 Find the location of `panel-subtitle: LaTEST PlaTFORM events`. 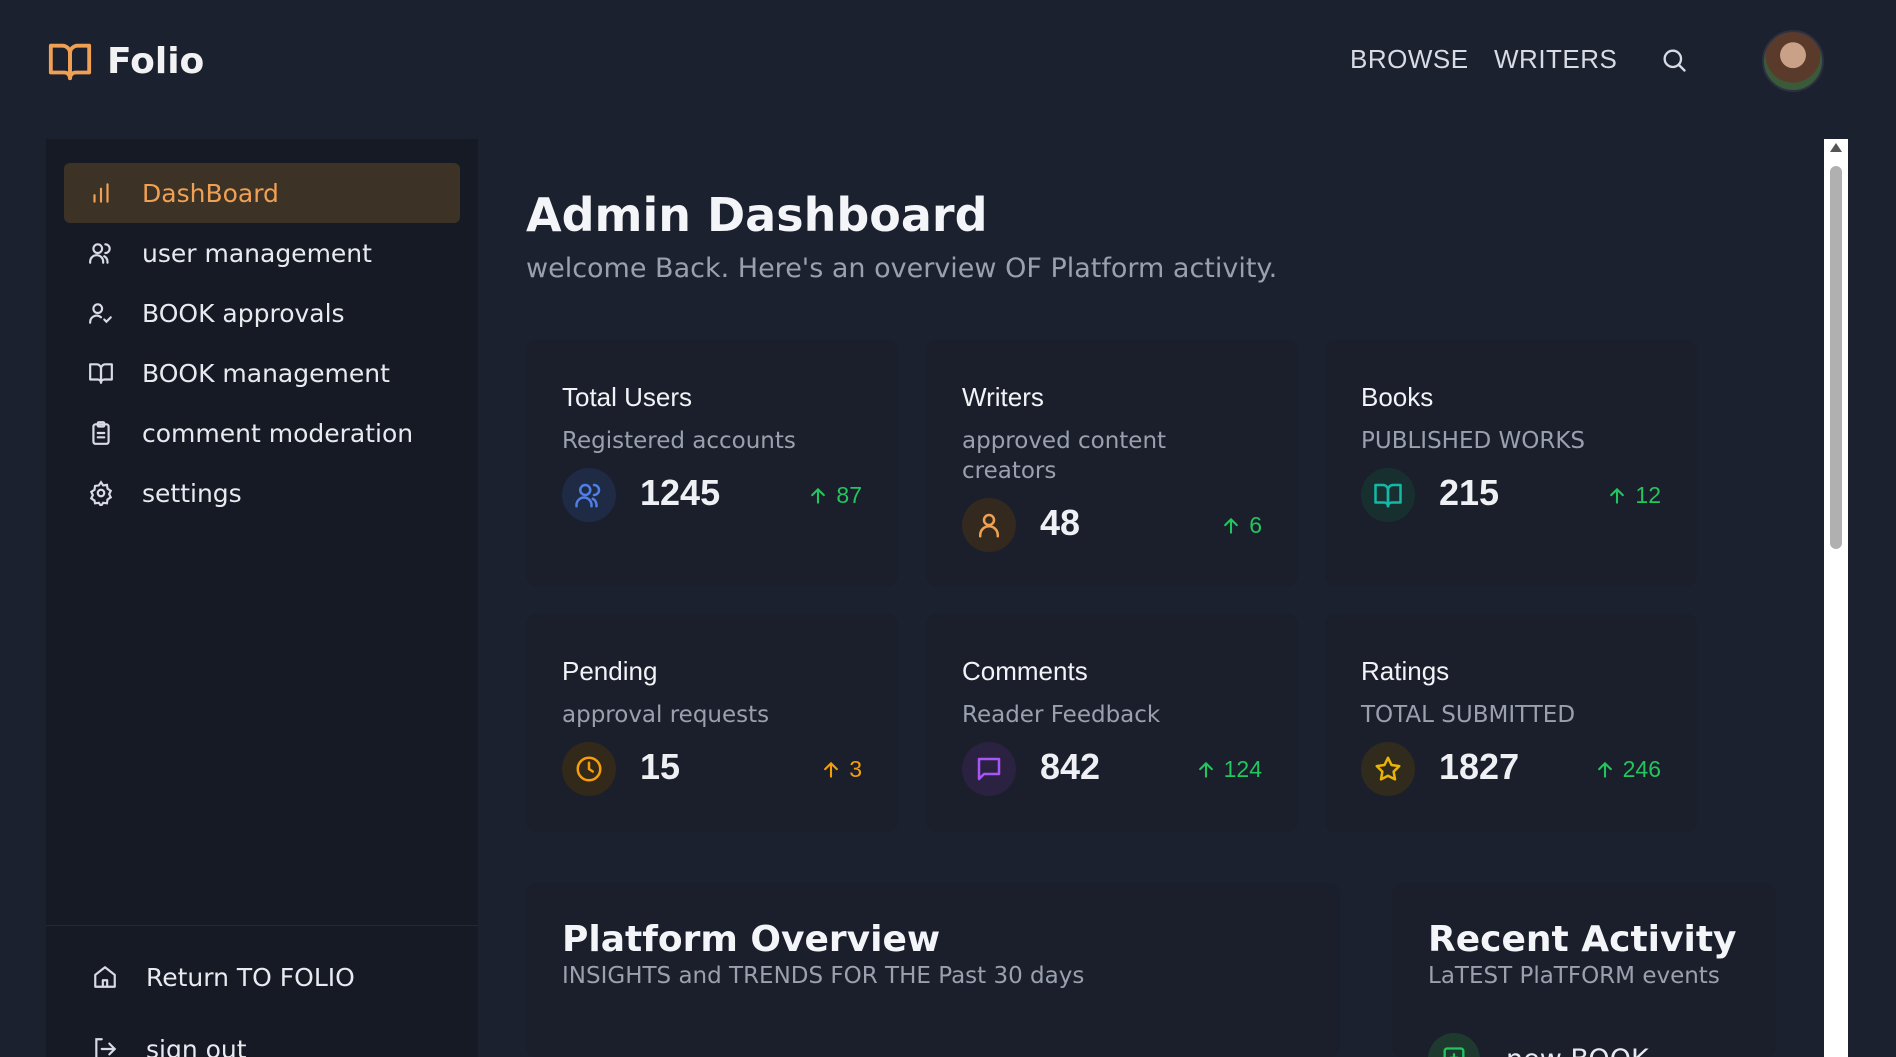

panel-subtitle: LaTEST PlaTFORM events is located at coordinates (1574, 976).